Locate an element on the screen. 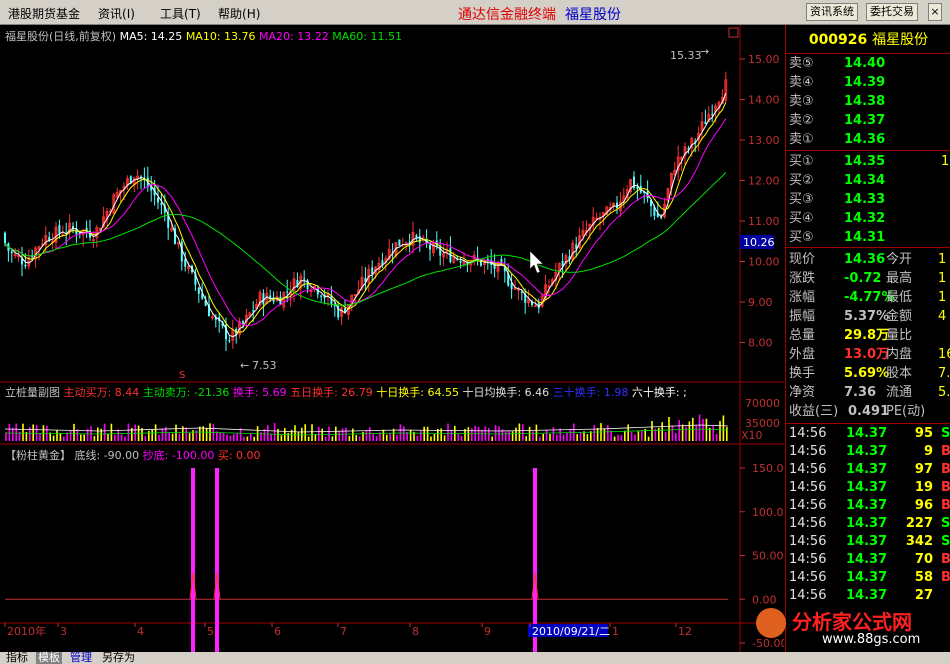 This screenshot has width=950, height=664. ask-price: 14.39 is located at coordinates (865, 82).